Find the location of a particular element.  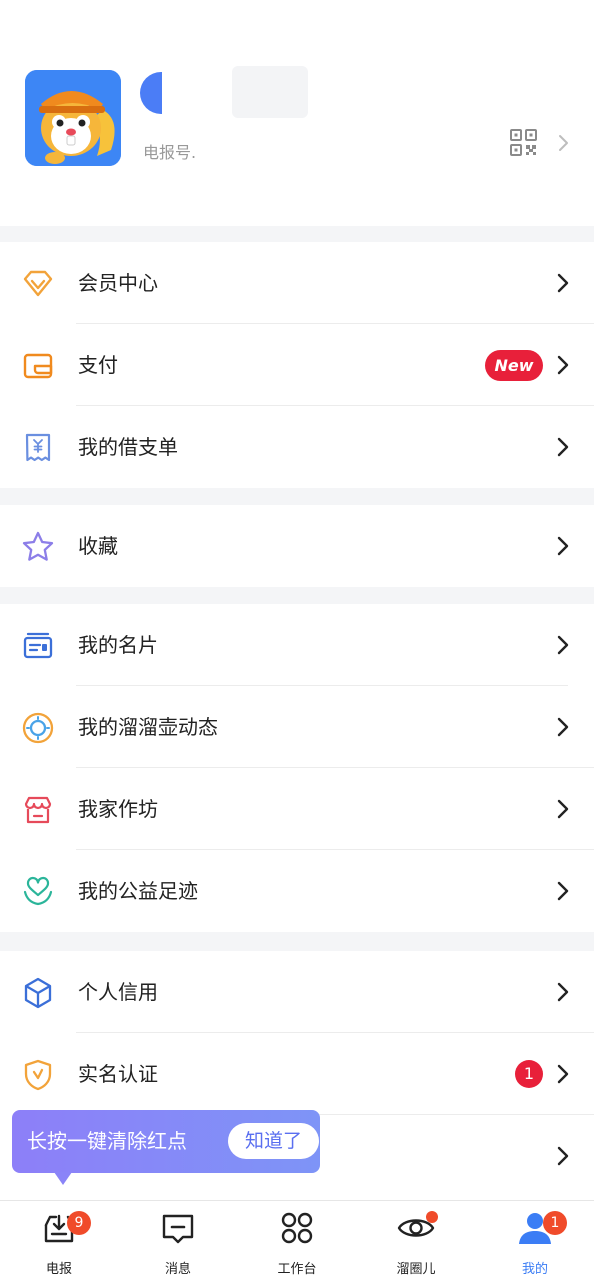

notification-badge: 1 is located at coordinates (529, 1074).